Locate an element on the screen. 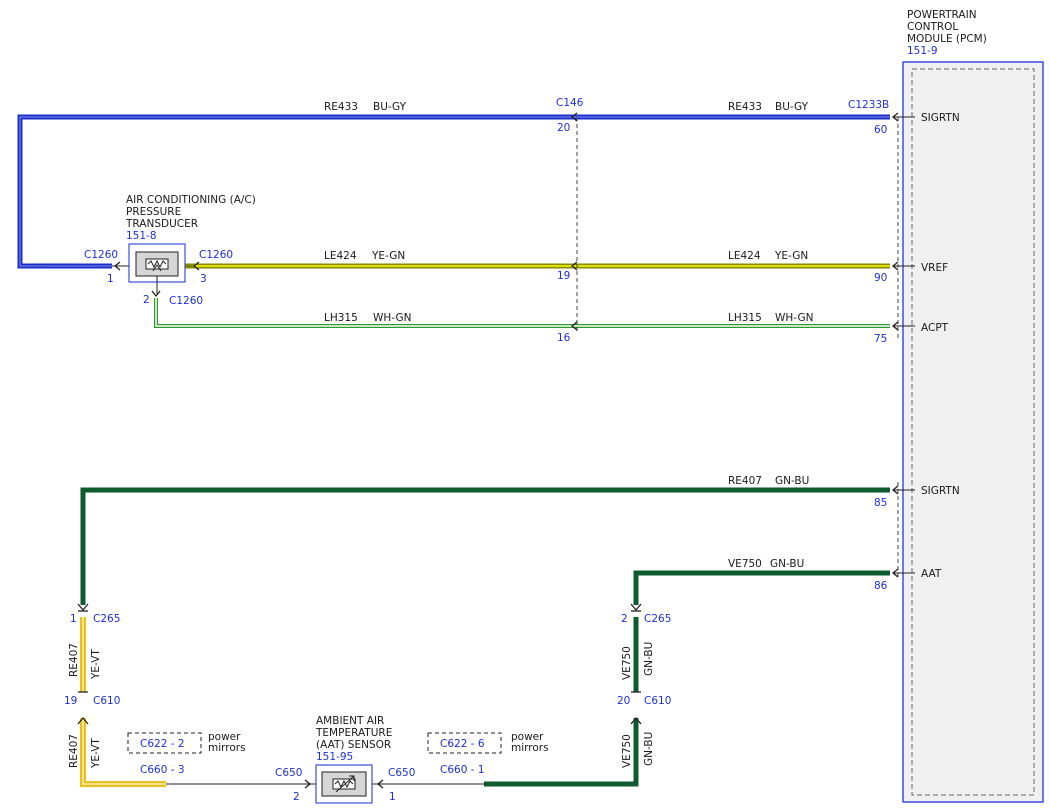  wire-lh315: LH315 WH-GN LH315 WH-GN is located at coordinates (522, 313).